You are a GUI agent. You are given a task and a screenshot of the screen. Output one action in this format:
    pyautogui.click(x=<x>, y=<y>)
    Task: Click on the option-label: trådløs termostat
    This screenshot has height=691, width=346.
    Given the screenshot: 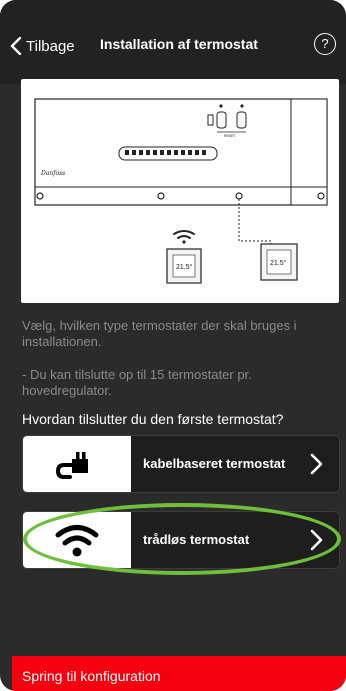 What is the action you would take?
    pyautogui.click(x=196, y=539)
    